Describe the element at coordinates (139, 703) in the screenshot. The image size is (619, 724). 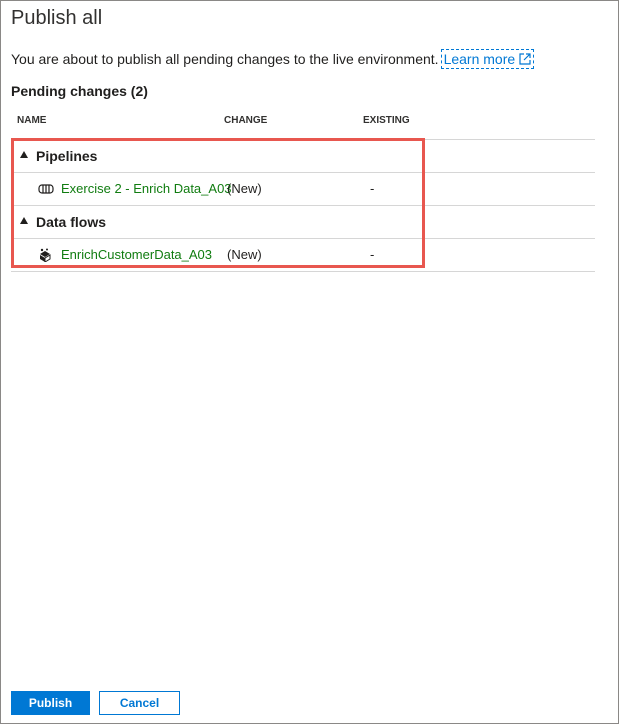
I see `cancel-button: Cancel` at that location.